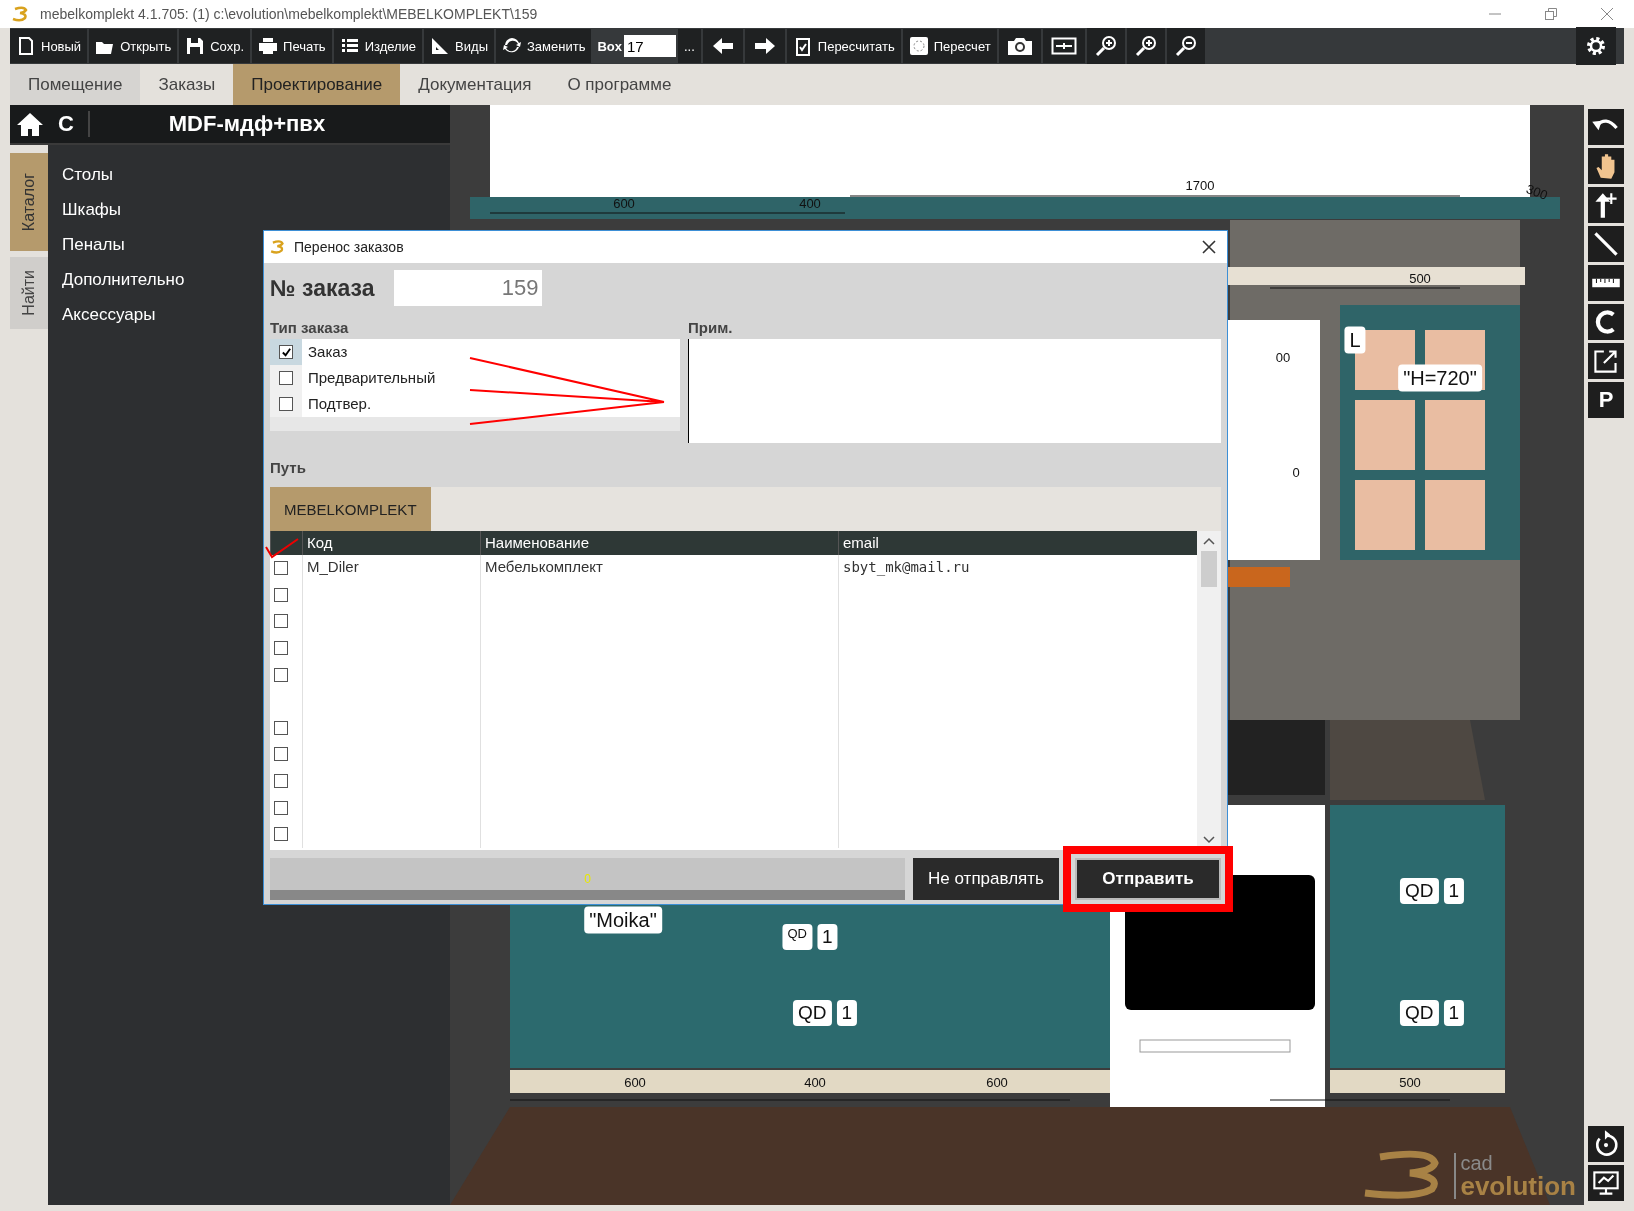 The width and height of the screenshot is (1634, 1211). What do you see at coordinates (29, 202) in the screenshot?
I see `side-tab: Каталог` at bounding box center [29, 202].